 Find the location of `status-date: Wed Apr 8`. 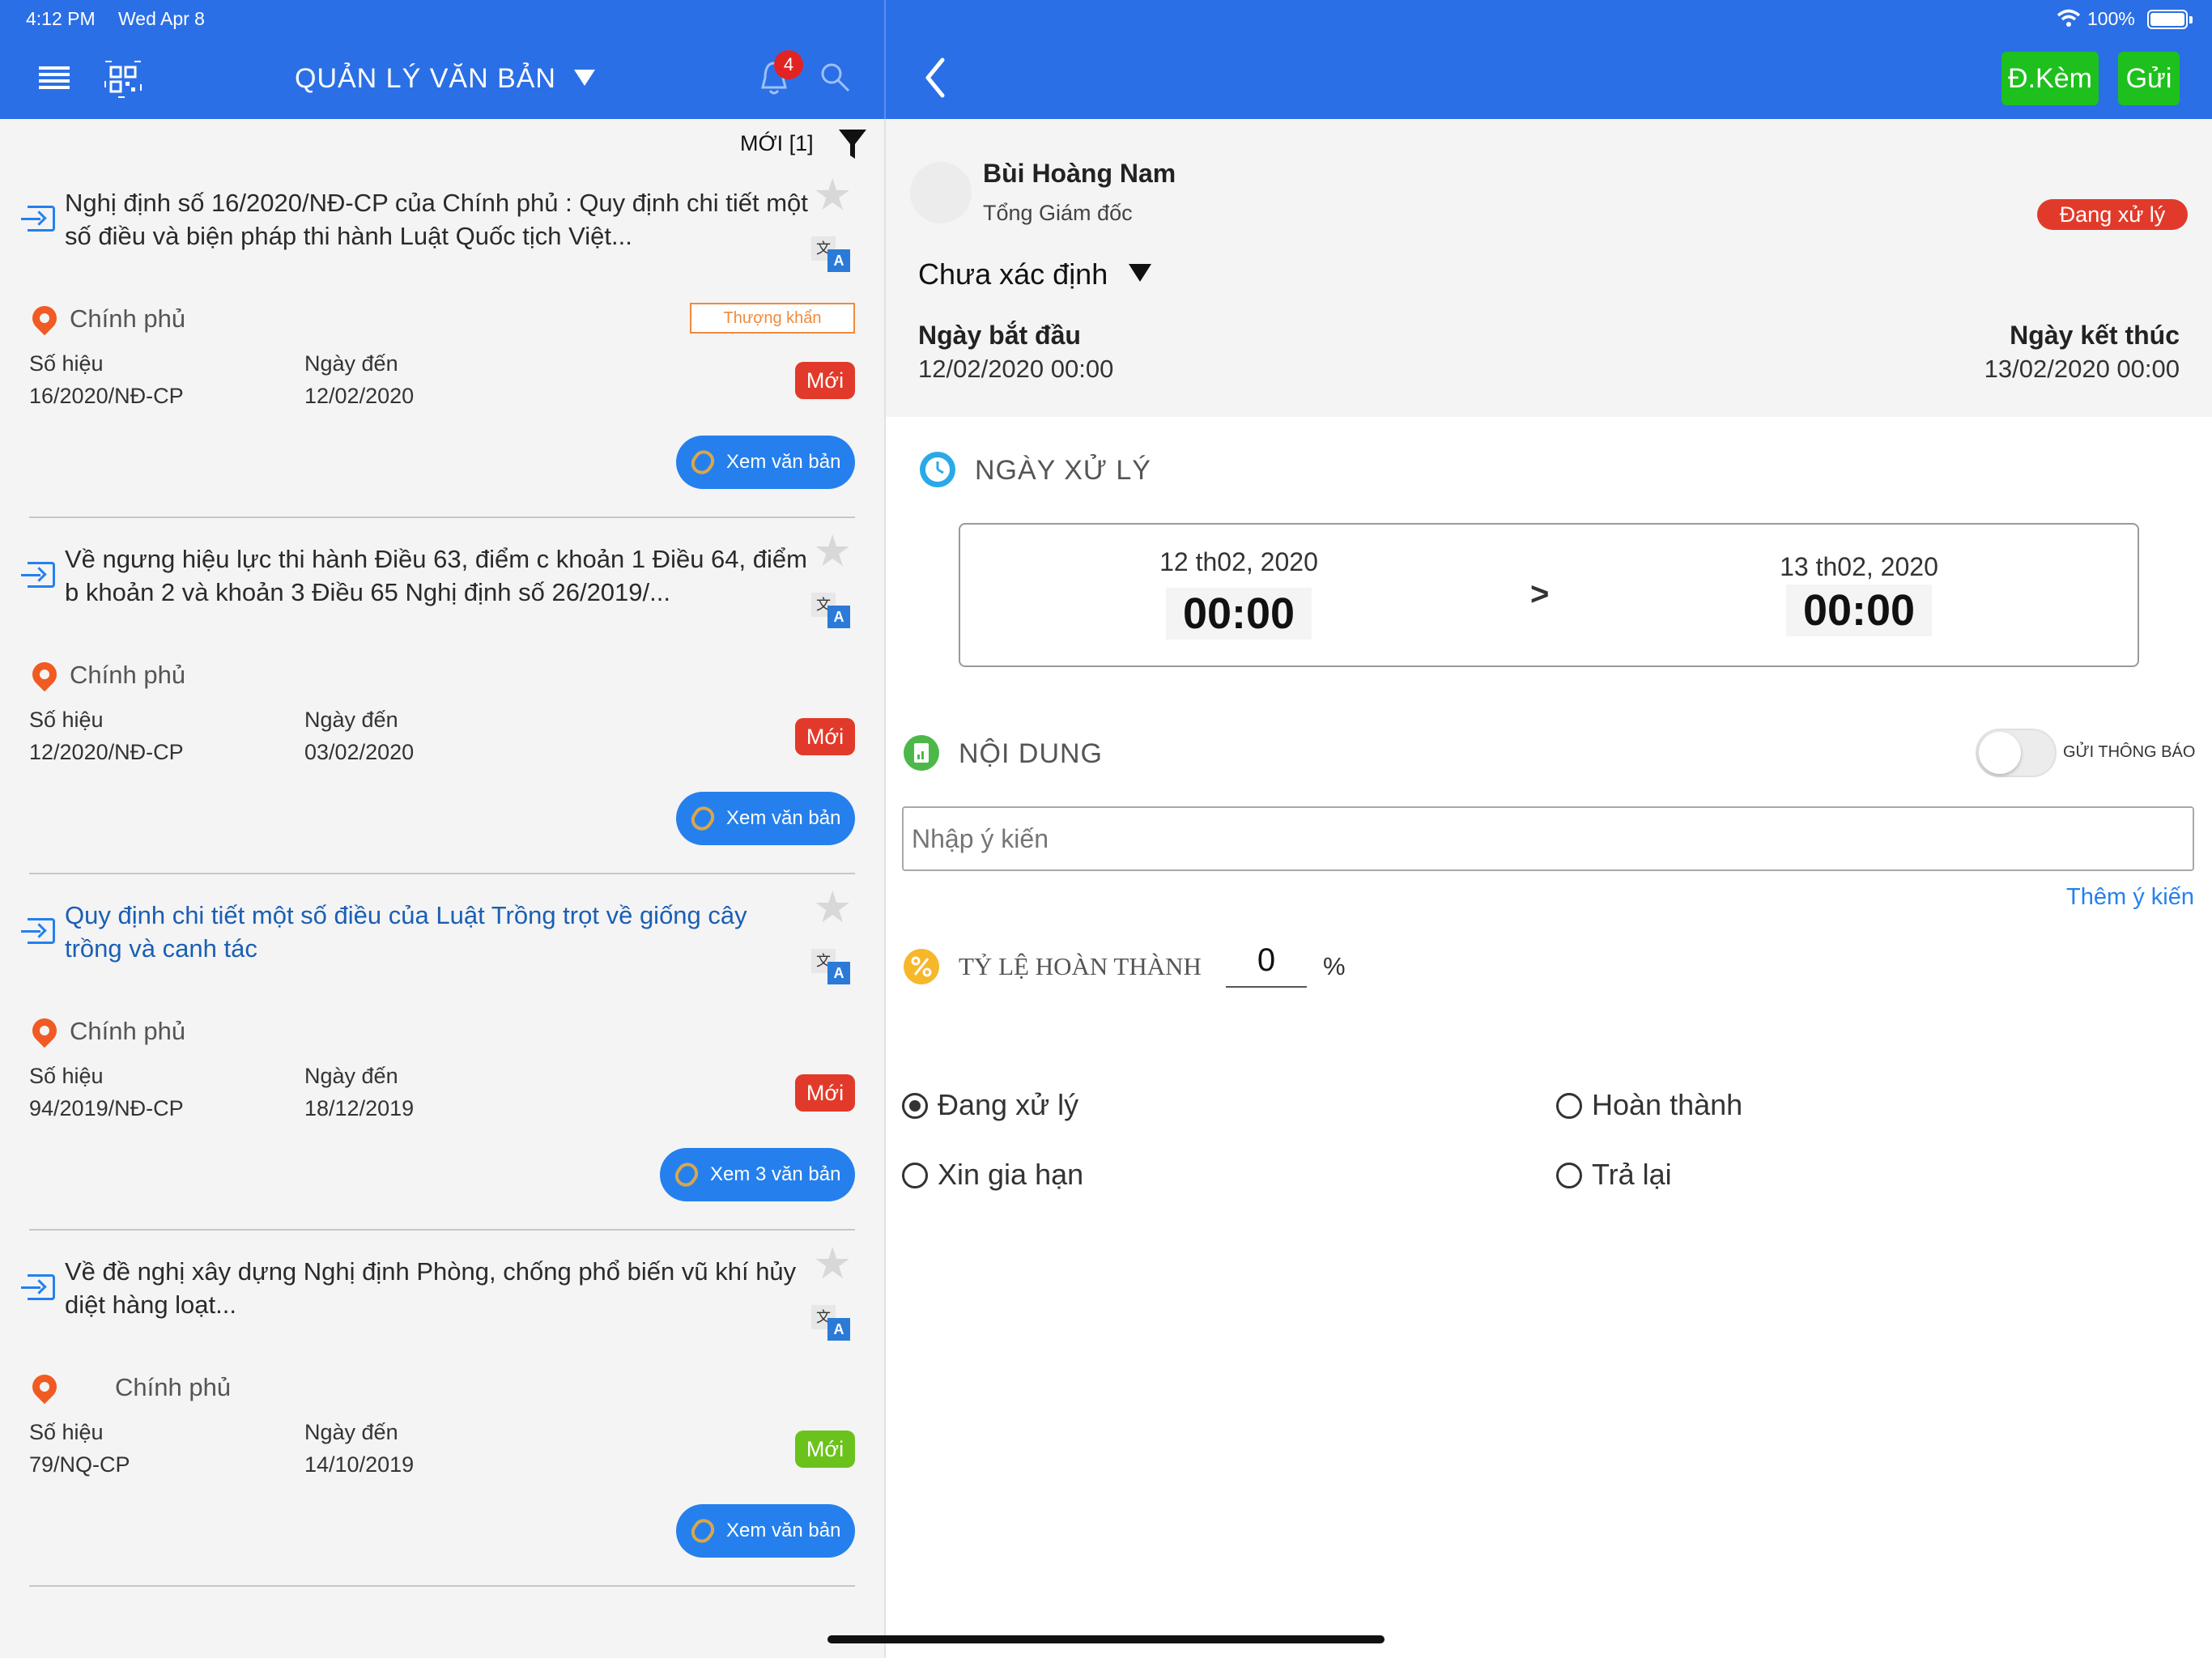

status-date: Wed Apr 8 is located at coordinates (162, 18).